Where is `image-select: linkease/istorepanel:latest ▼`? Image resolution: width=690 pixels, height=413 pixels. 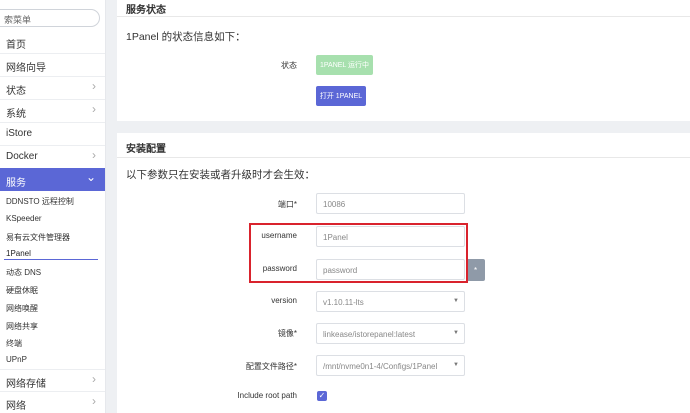
image-select: linkease/istorepanel:latest ▼ is located at coordinates (390, 333).